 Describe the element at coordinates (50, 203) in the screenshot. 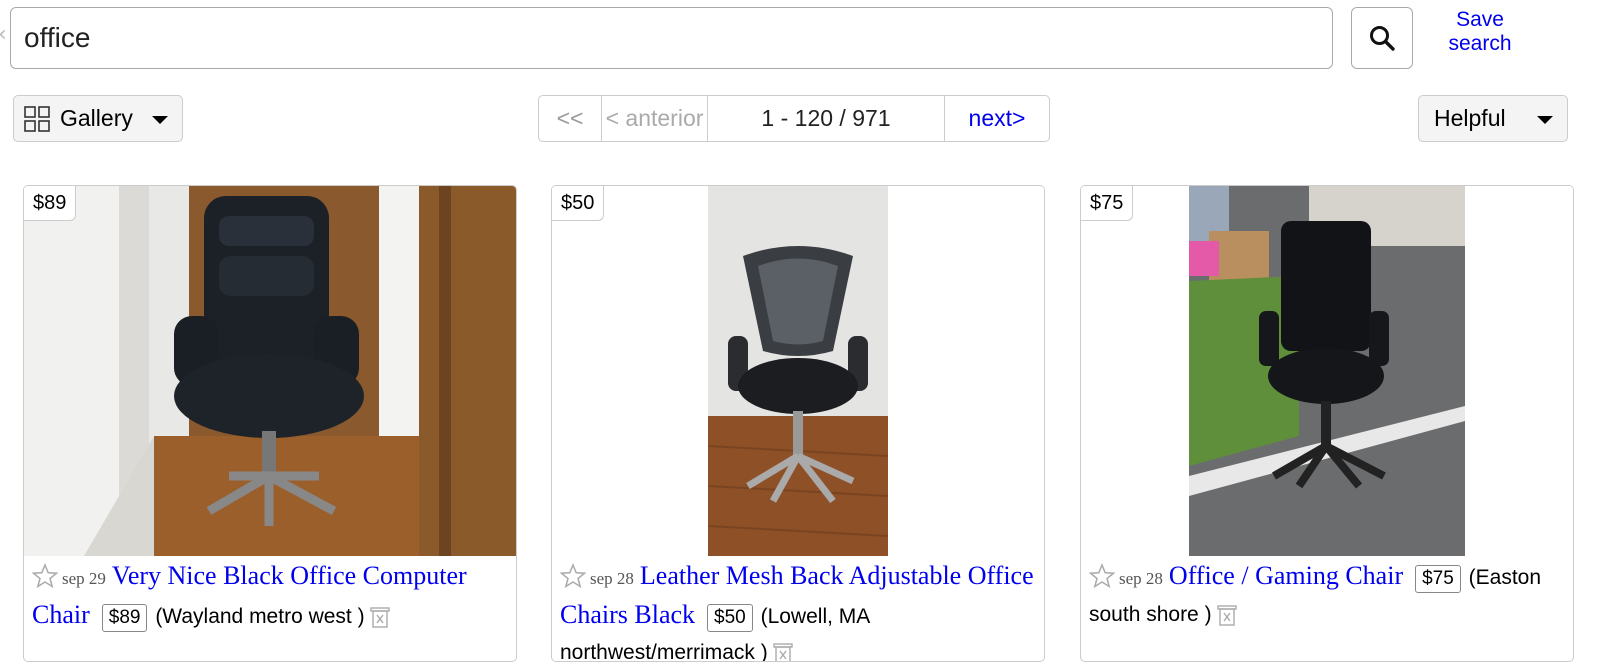

I see `price-badge: $89` at that location.